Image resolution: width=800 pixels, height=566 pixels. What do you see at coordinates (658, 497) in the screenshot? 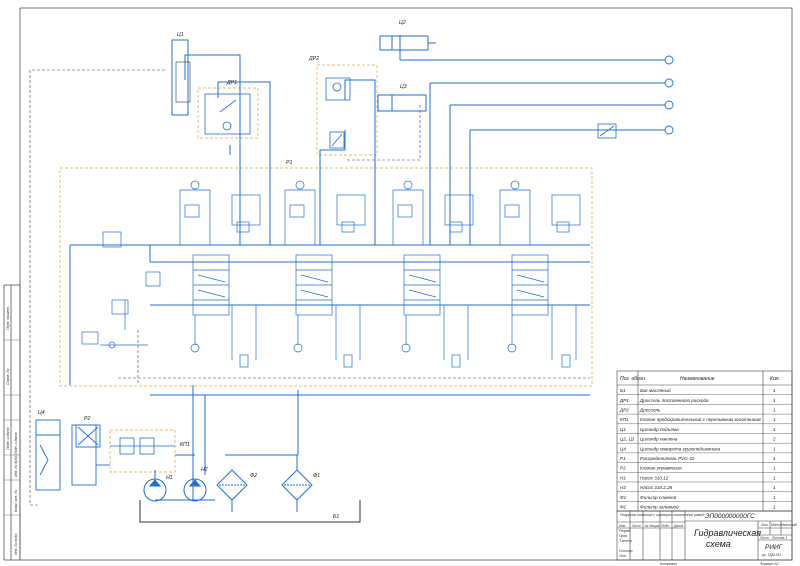
I see `spec-cell-name: Фильтр сливной` at bounding box center [658, 497].